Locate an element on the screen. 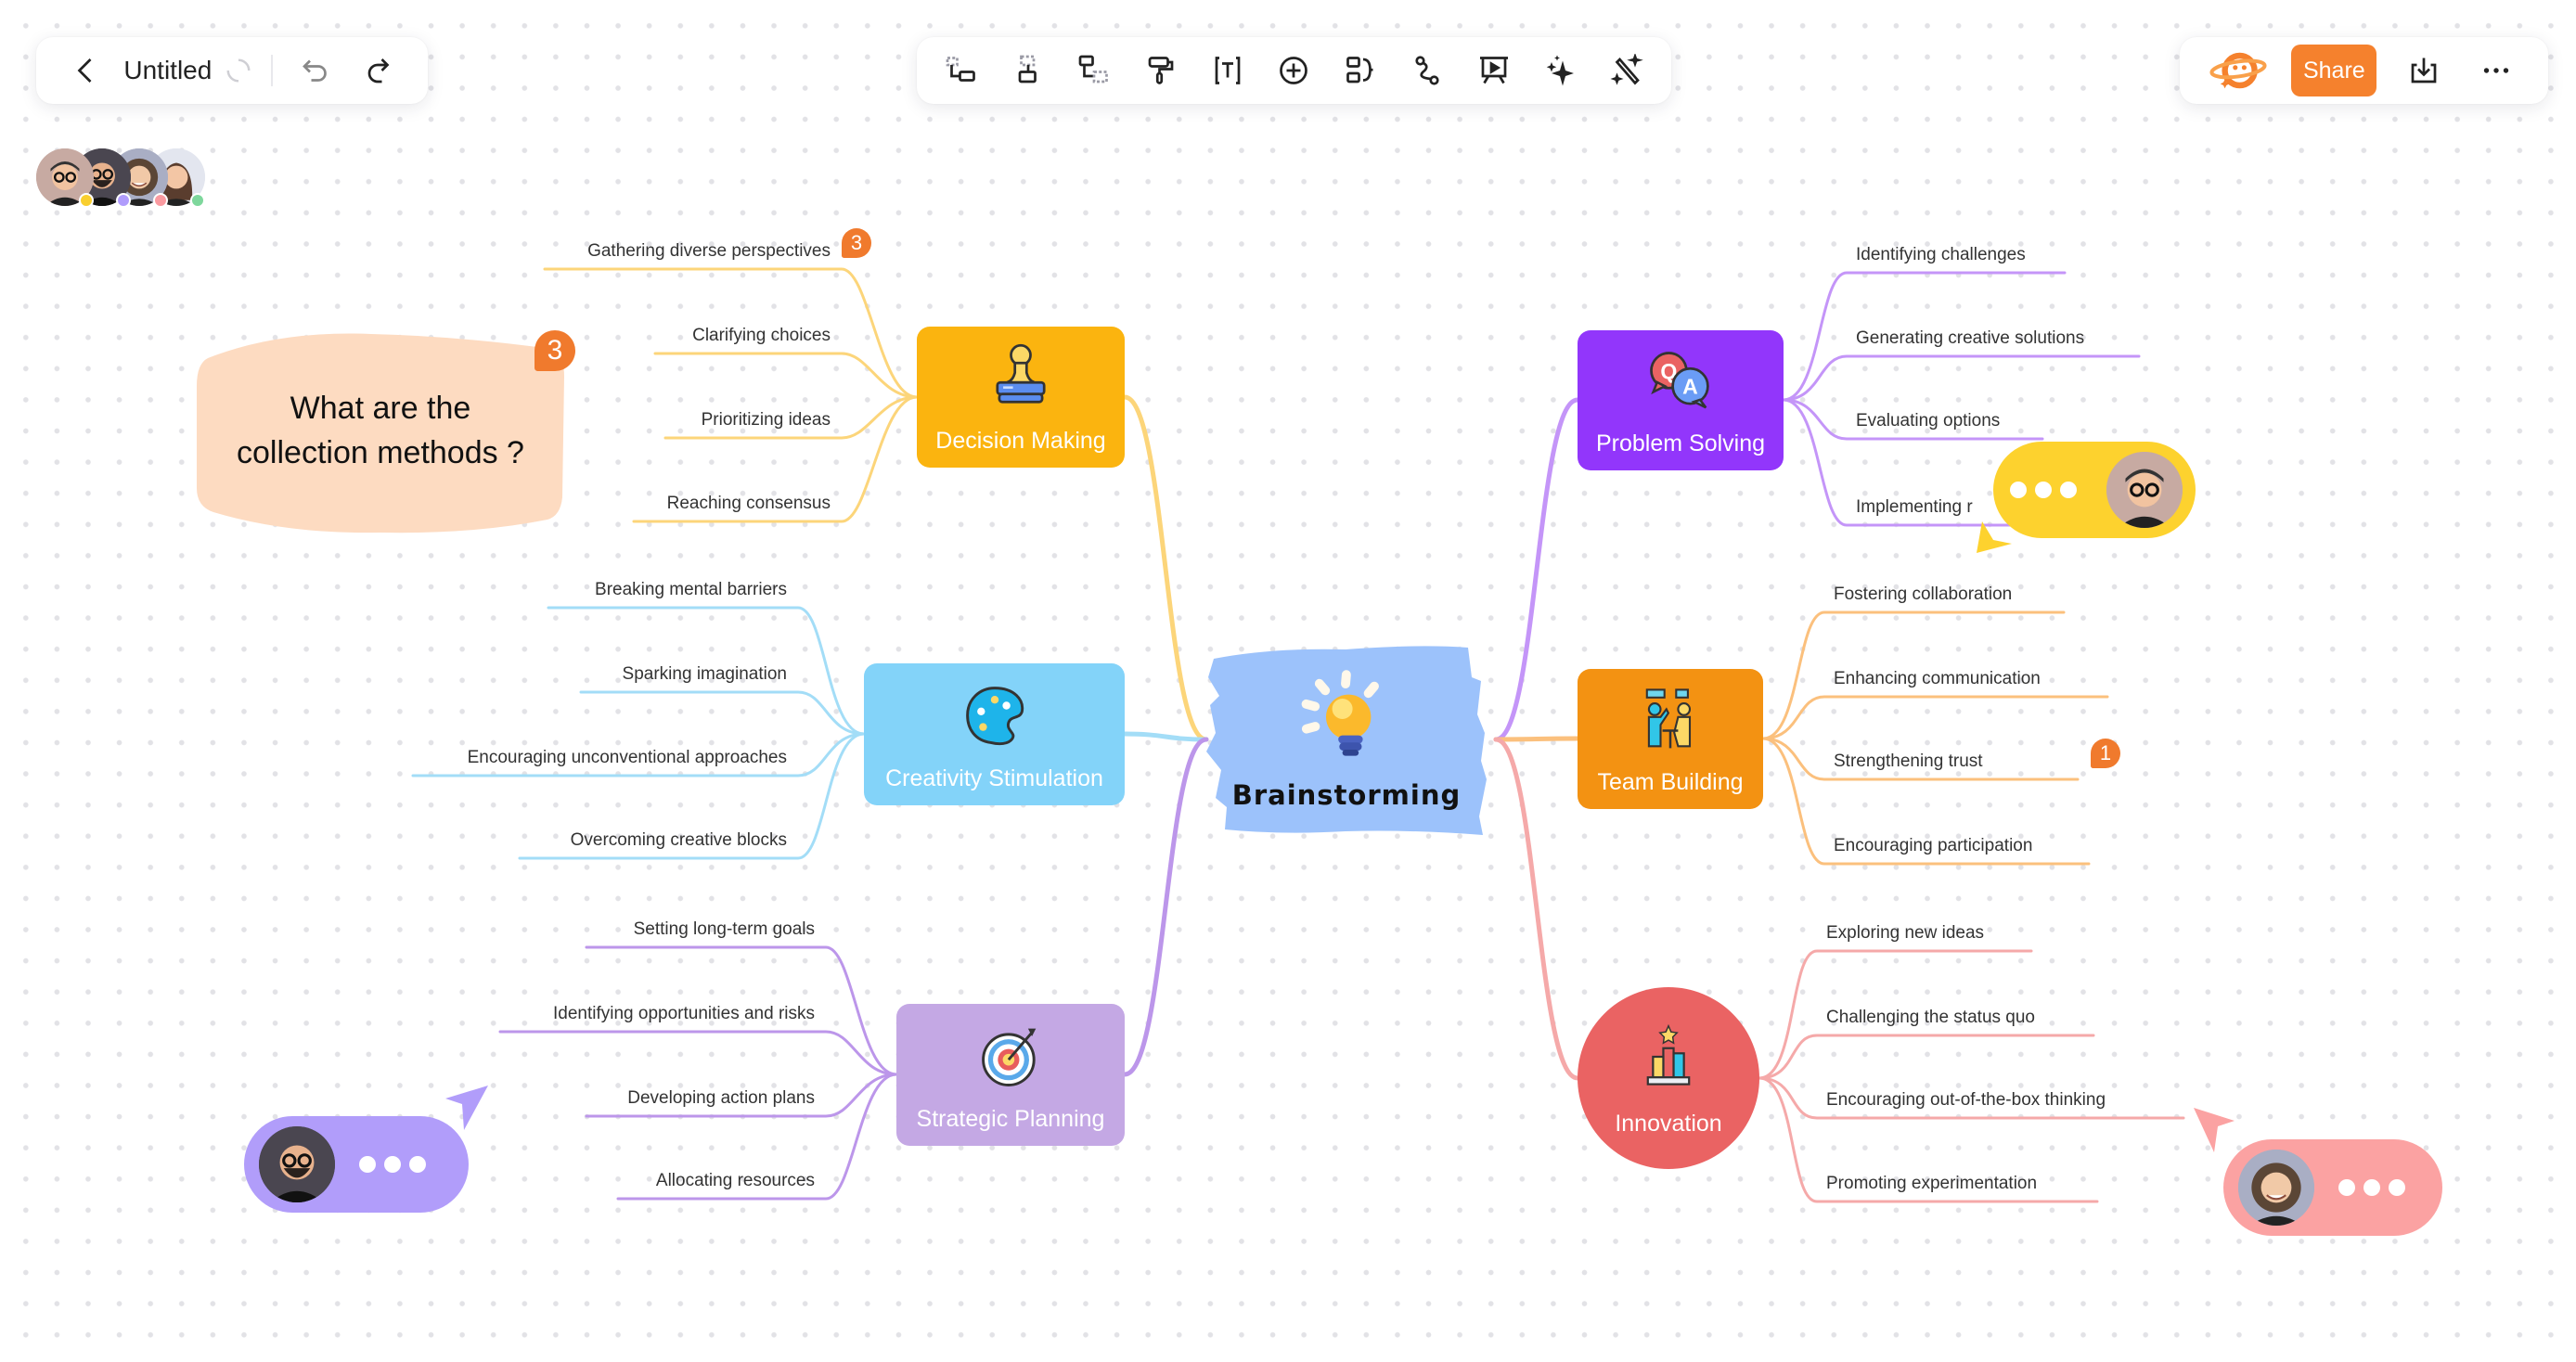 The width and height of the screenshot is (2576, 1362). cursor-pointer-pink-icon is located at coordinates (2214, 1130).